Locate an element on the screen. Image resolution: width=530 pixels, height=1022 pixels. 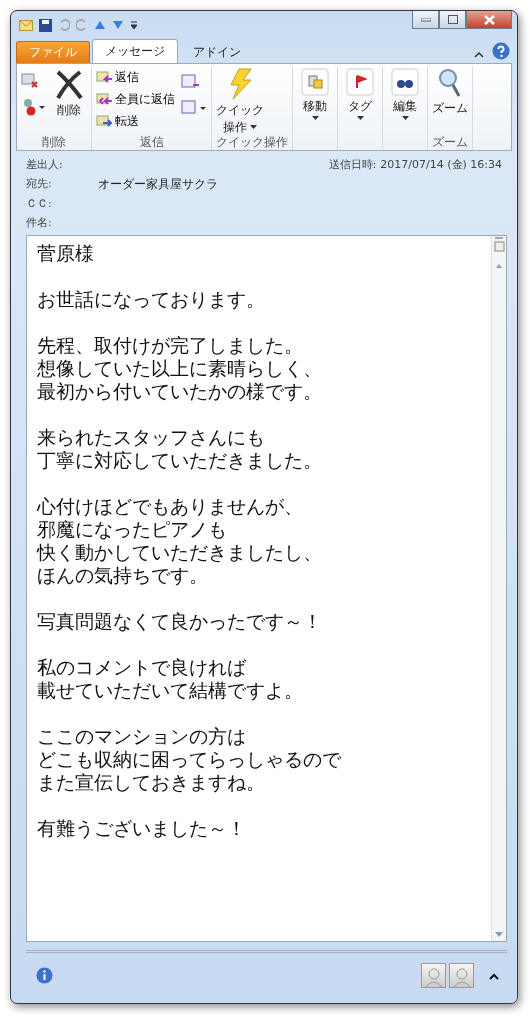
body-line: 有難うございました～！ is located at coordinates (142, 828).